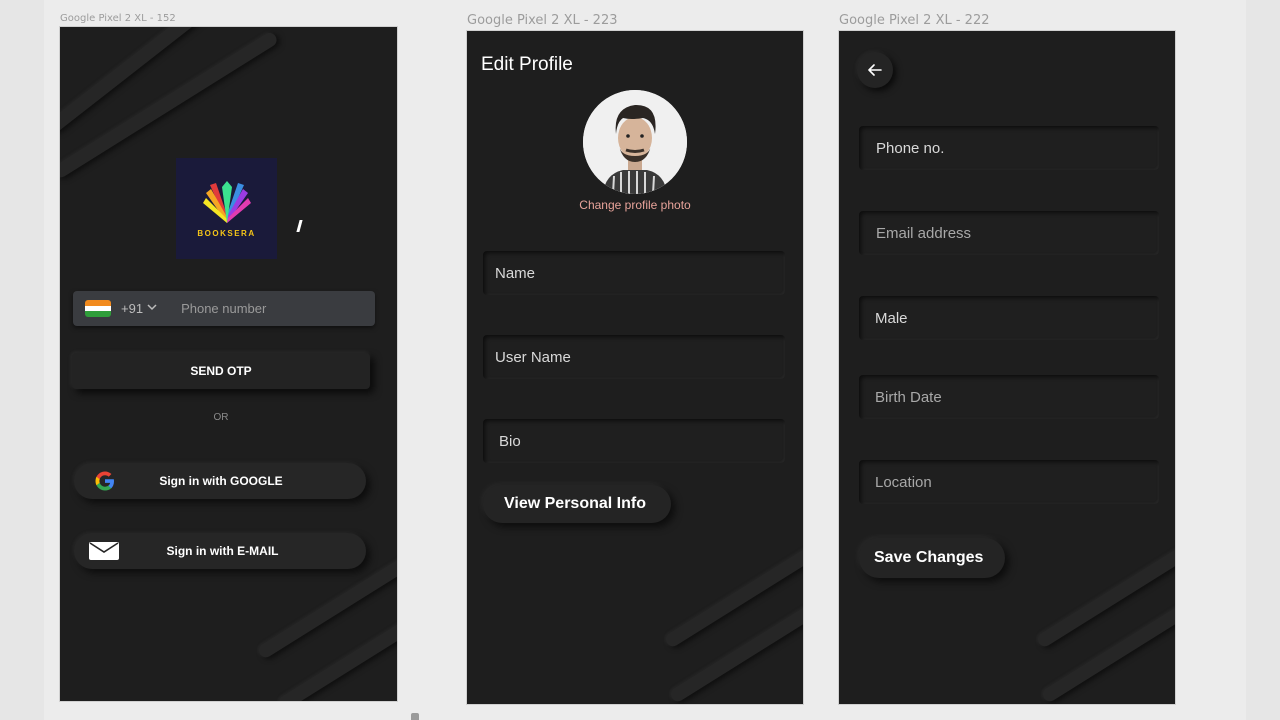 Image resolution: width=1280 pixels, height=720 pixels. What do you see at coordinates (152, 308) in the screenshot?
I see `chevron-down-icon` at bounding box center [152, 308].